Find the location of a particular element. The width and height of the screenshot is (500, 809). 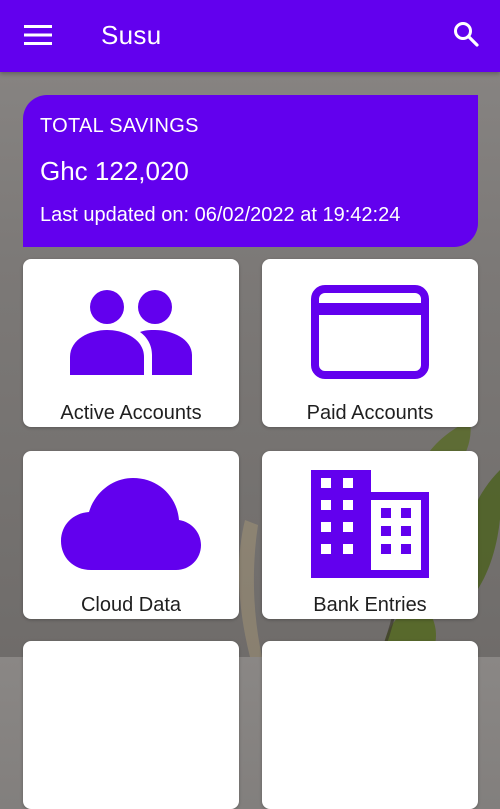

tile-active-accounts: Active Accounts is located at coordinates (131, 343).